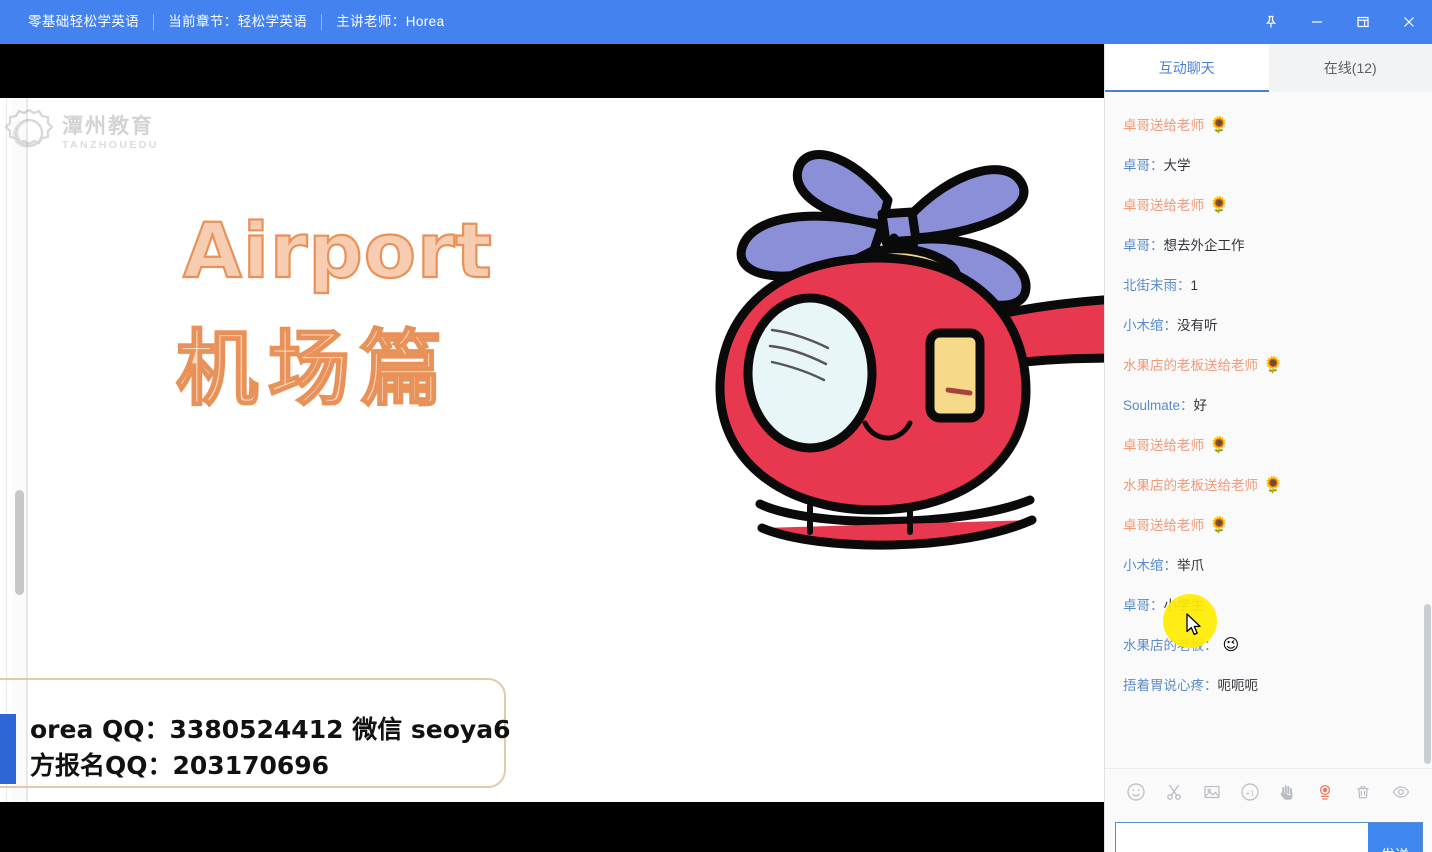 The image size is (1432, 852). I want to click on chat-message-text: 好, so click(1200, 405).